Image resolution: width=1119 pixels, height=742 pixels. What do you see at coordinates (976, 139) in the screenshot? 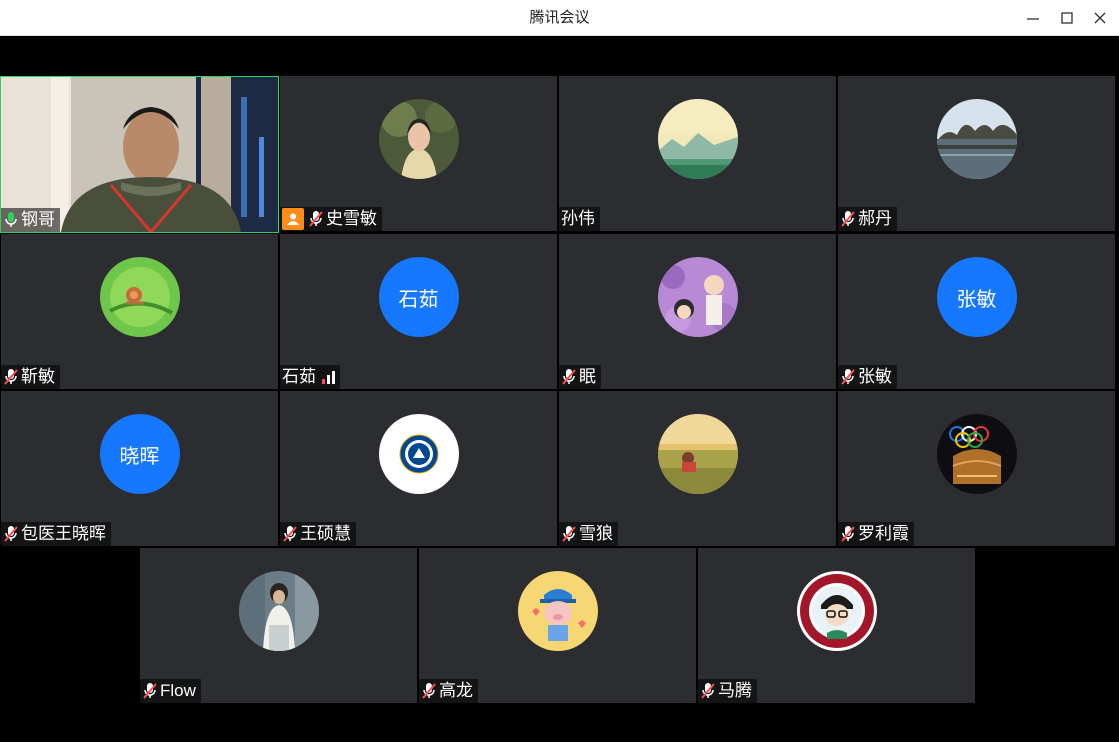
I see `avatar-lake-trees` at bounding box center [976, 139].